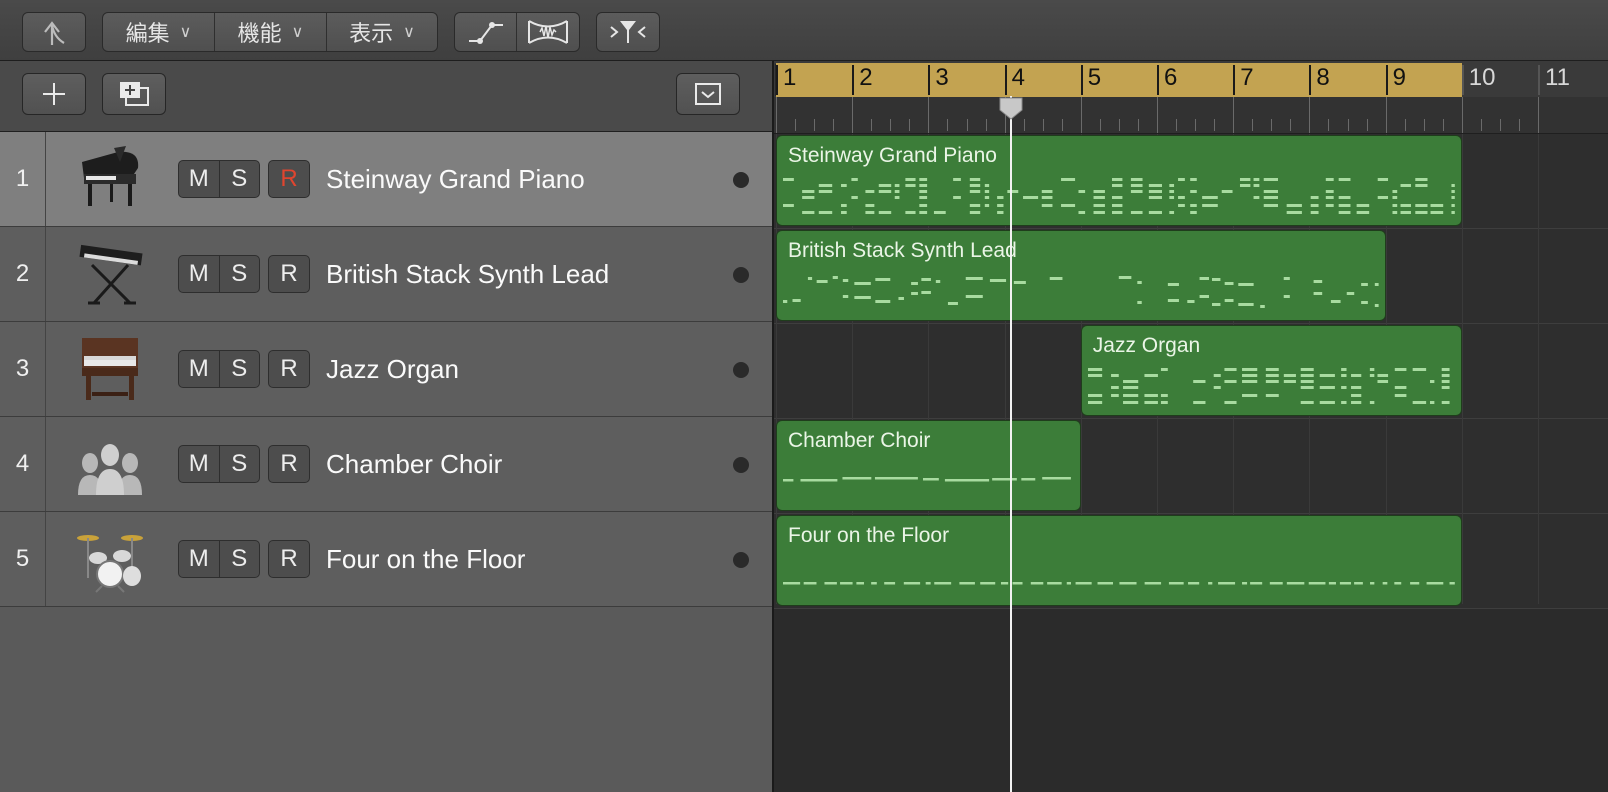 The width and height of the screenshot is (1608, 792). I want to click on midi-region: Four on the Floor, so click(1119, 560).